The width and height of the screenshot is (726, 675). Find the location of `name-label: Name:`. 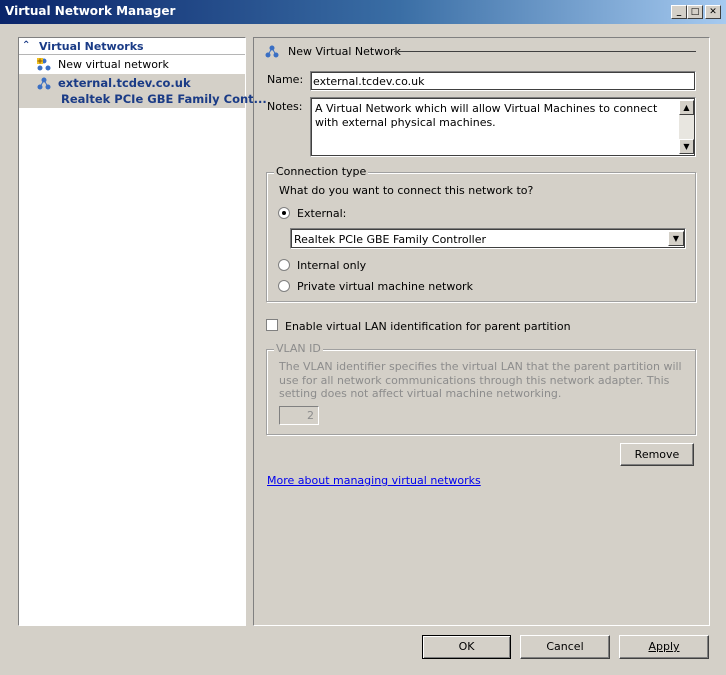

name-label: Name: is located at coordinates (285, 79).